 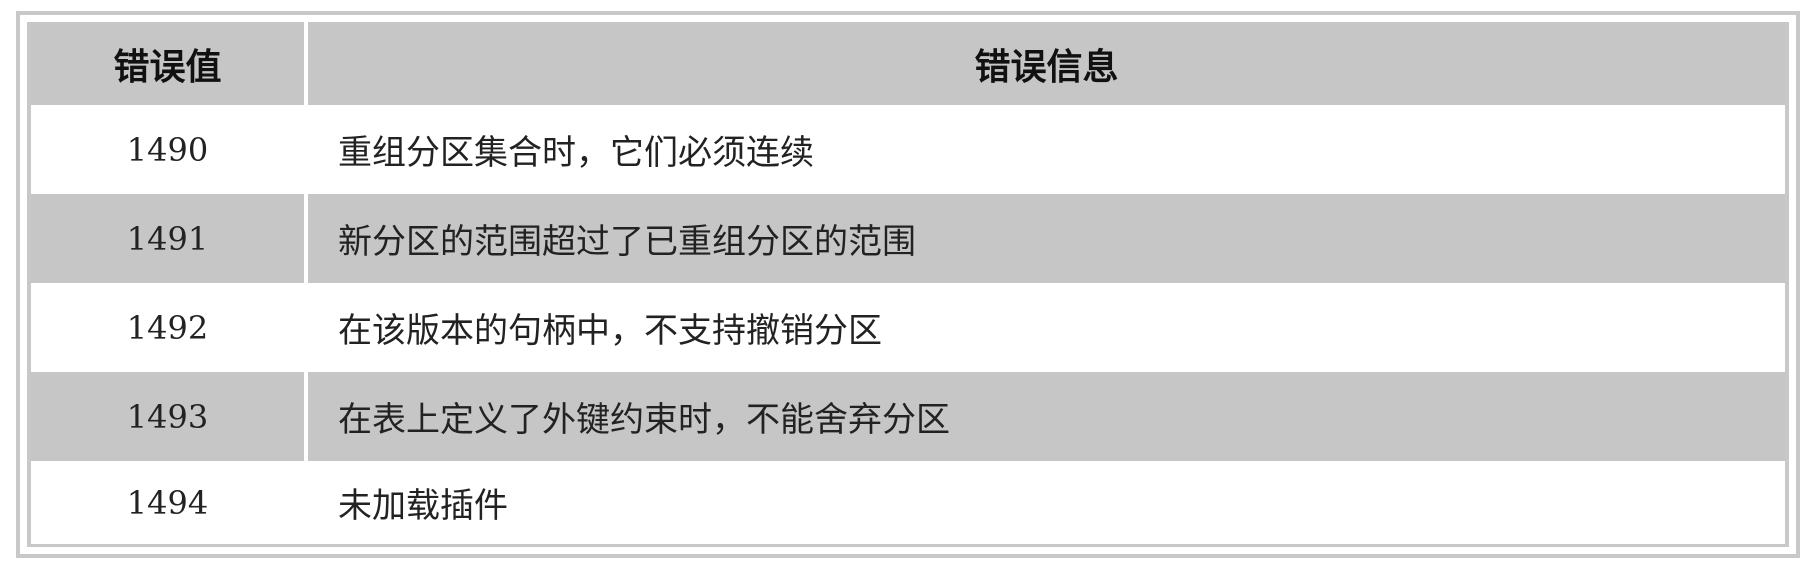 What do you see at coordinates (423, 506) in the screenshot?
I see `error-message-cell: 未加载插件` at bounding box center [423, 506].